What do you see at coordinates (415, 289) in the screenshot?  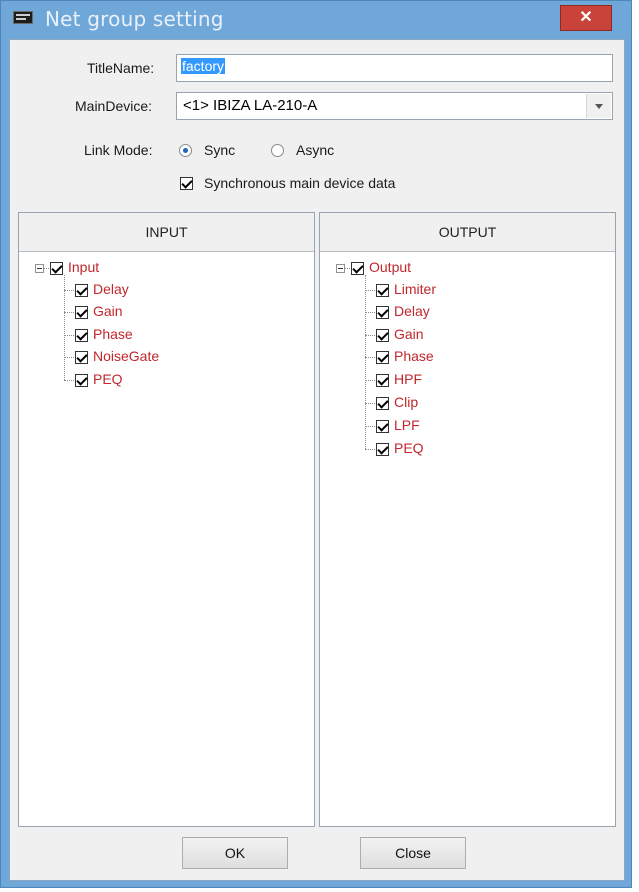 I see `output-limiter-label: Limiter` at bounding box center [415, 289].